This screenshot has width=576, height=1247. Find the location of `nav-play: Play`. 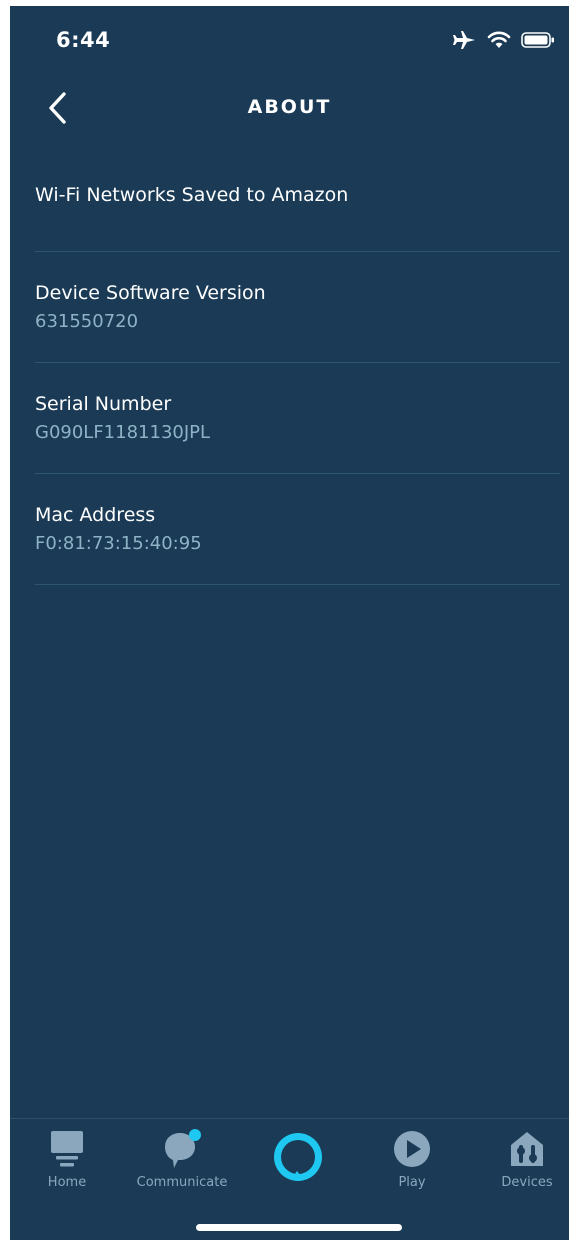

nav-play: Play is located at coordinates (412, 1162).